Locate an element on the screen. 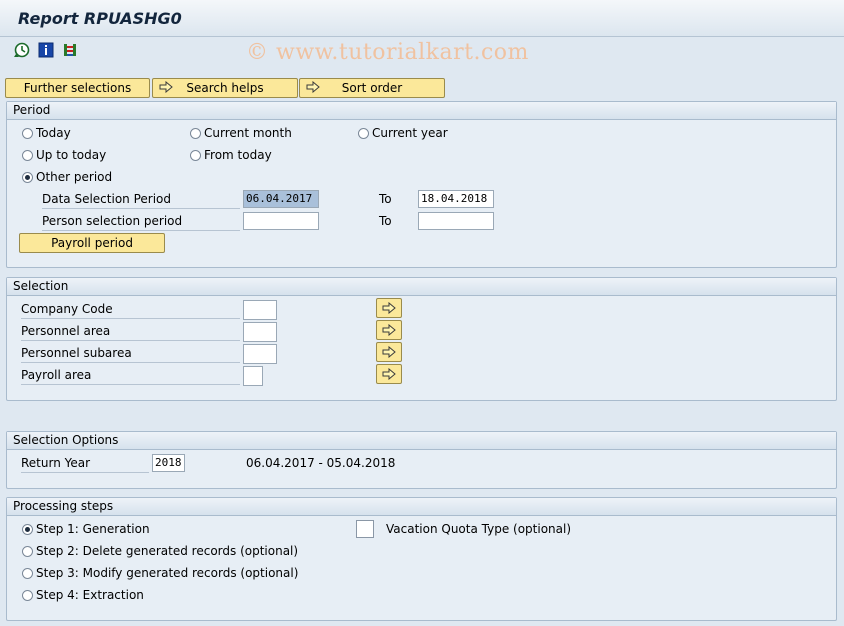  search-helps-button: Search helps is located at coordinates (225, 88).